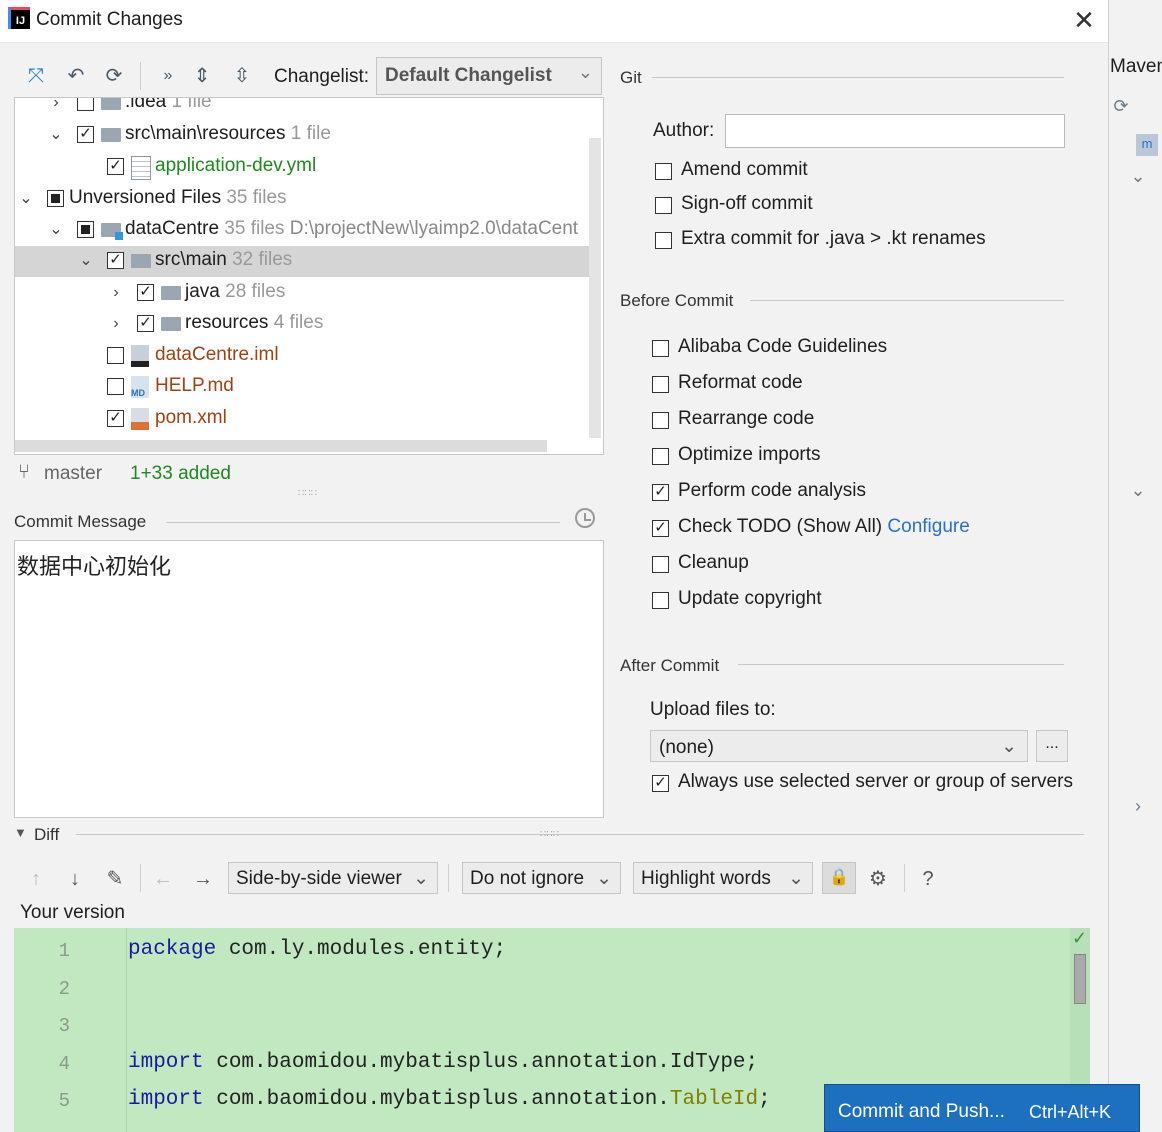 The image size is (1162, 1132). What do you see at coordinates (64, 1026) in the screenshot?
I see `line-number: 3` at bounding box center [64, 1026].